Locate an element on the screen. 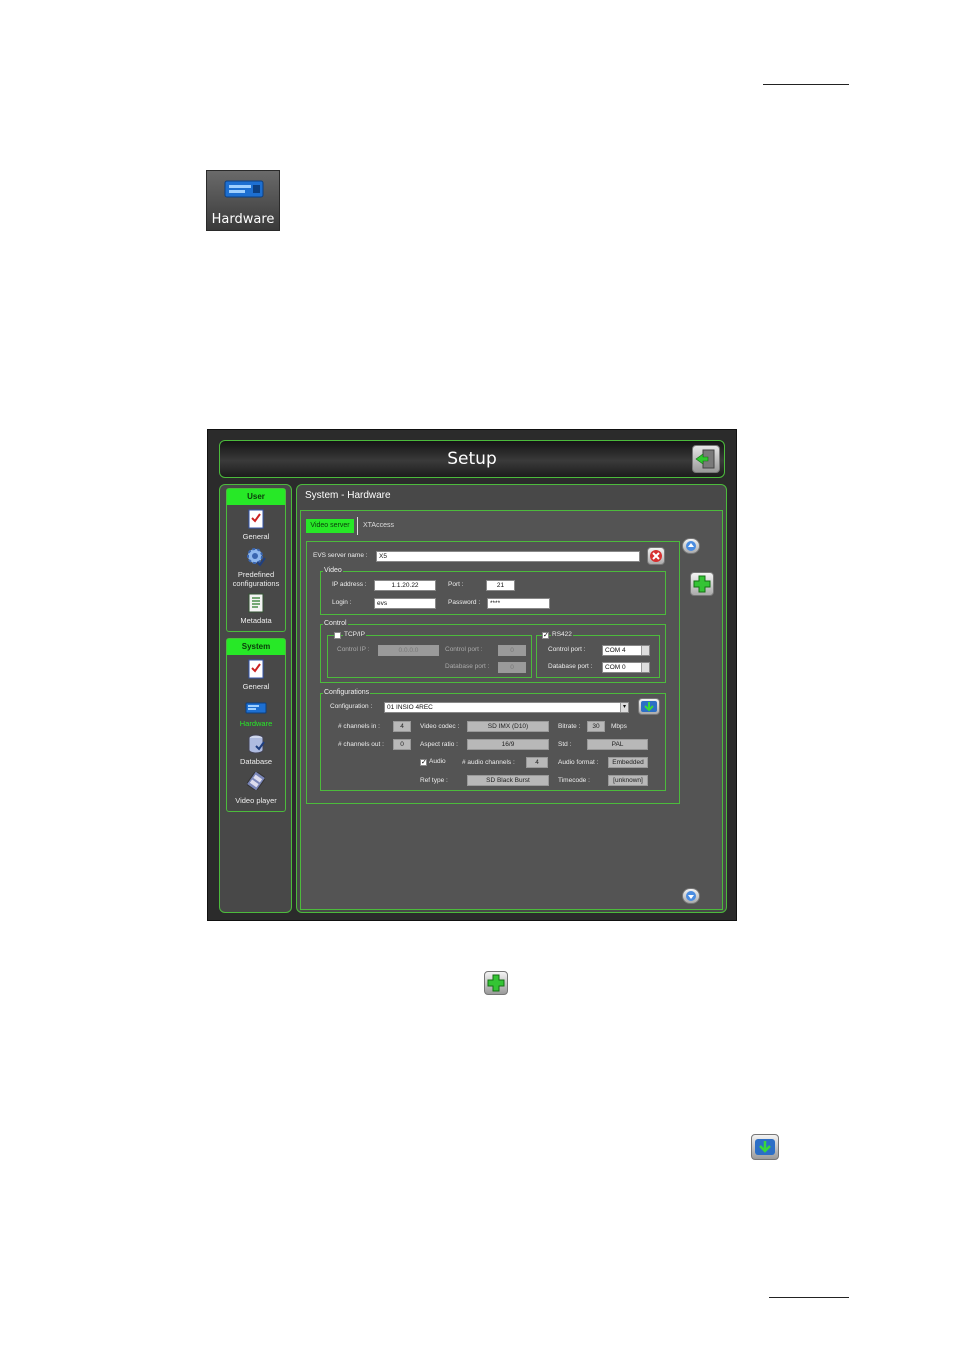 This screenshot has height=1350, width=954. delete-icon is located at coordinates (656, 556).